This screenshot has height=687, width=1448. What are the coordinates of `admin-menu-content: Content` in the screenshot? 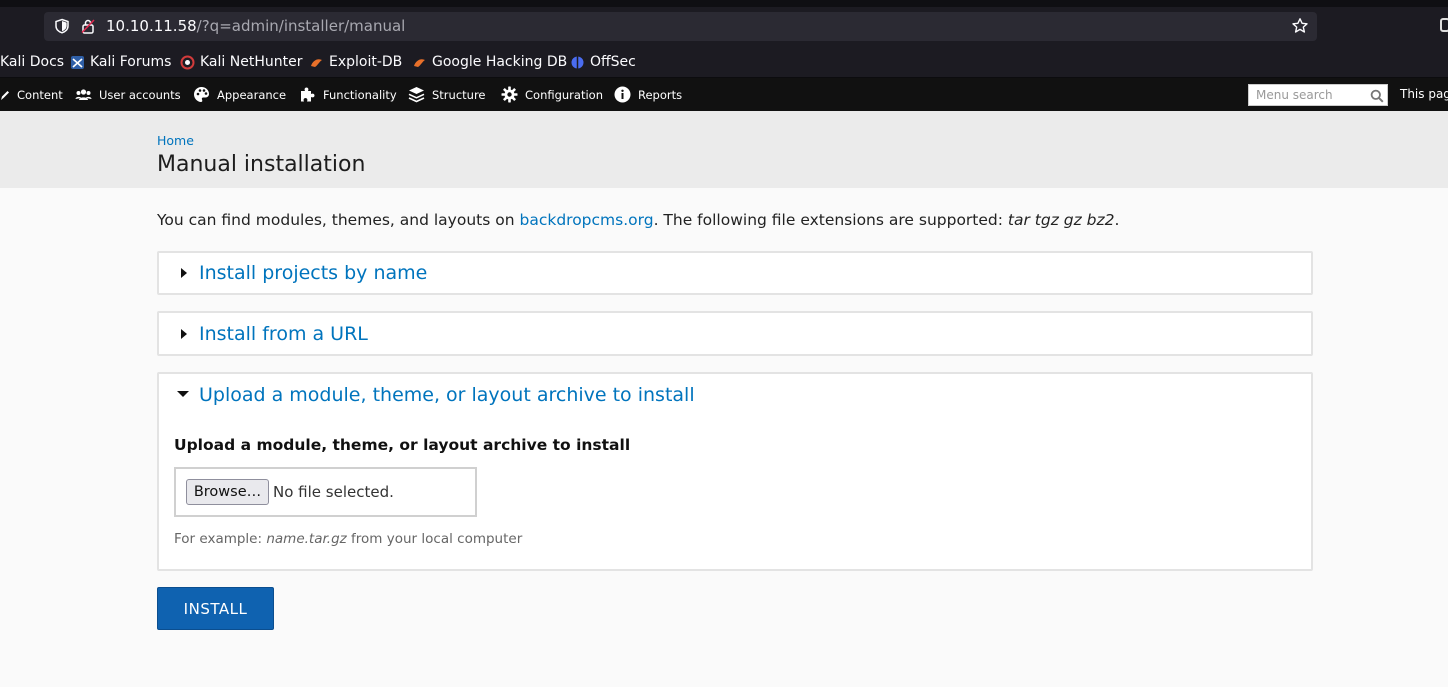 It's located at (31, 94).